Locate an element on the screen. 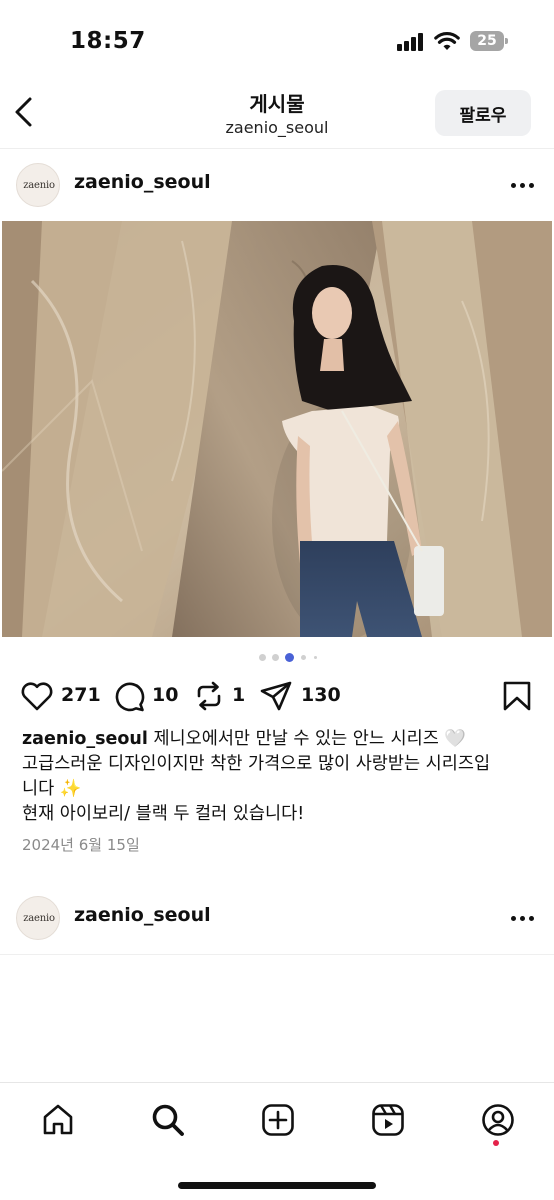 Image resolution: width=554 pixels, height=1200 pixels. comment-button: 10 is located at coordinates (147, 696).